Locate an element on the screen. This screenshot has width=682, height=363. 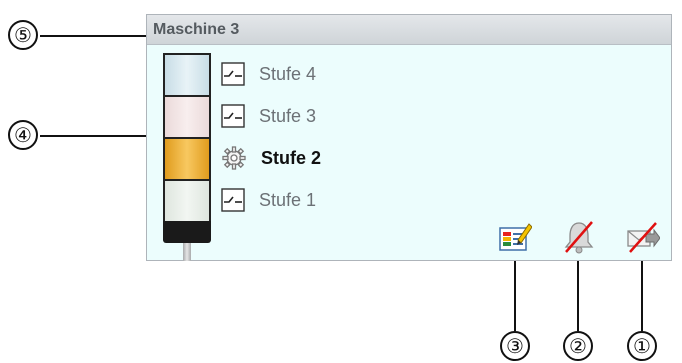
callout-5-line is located at coordinates (94, 36).